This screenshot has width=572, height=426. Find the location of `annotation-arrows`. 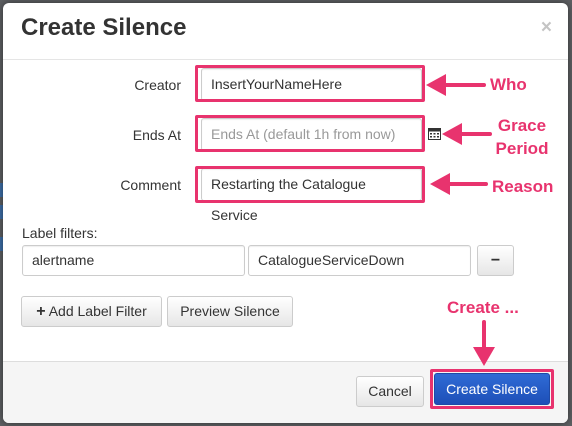

annotation-arrows is located at coordinates (460, 220).